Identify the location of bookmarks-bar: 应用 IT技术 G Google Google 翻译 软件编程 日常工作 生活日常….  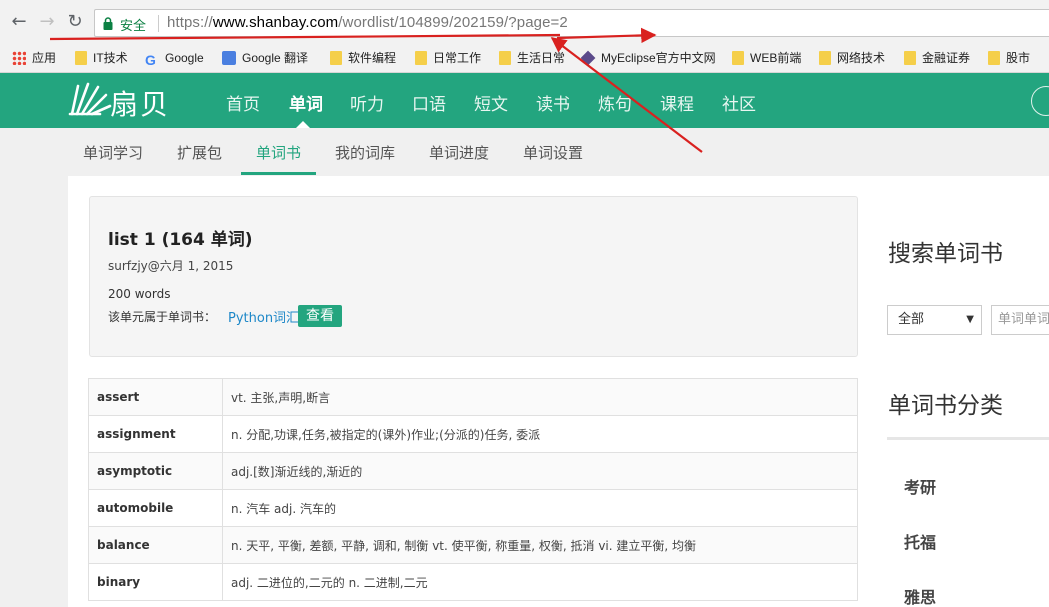
(524, 58).